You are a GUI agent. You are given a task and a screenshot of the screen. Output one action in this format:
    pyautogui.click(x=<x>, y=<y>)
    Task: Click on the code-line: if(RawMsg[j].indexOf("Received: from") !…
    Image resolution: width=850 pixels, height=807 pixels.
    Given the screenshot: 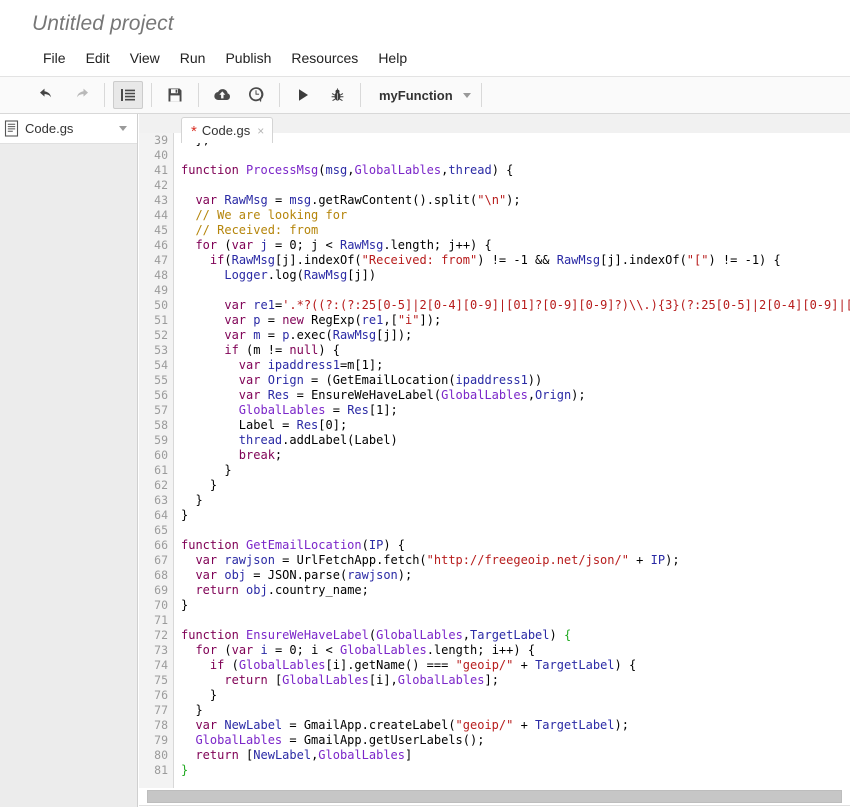 What is the action you would take?
    pyautogui.click(x=512, y=260)
    